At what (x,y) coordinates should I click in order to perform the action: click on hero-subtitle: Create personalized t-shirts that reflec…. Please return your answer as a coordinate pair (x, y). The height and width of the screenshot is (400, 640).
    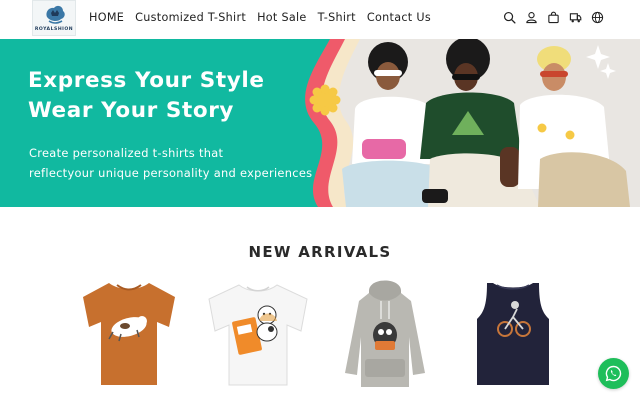
    Looking at the image, I should click on (170, 163).